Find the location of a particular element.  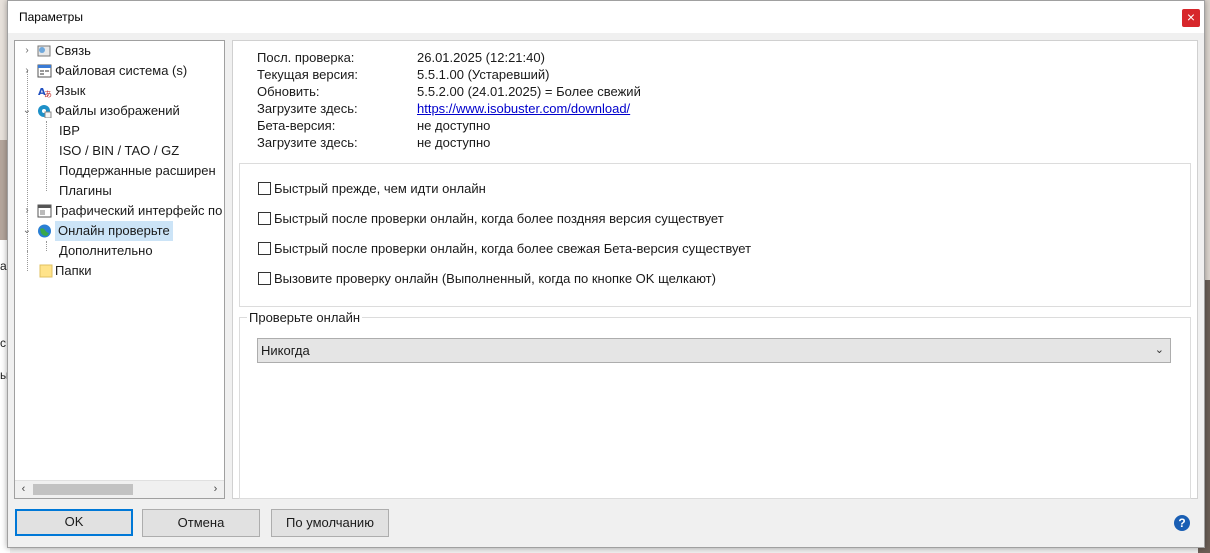

tree-item-file-system: › Файловая система (s) is located at coordinates (119, 71).